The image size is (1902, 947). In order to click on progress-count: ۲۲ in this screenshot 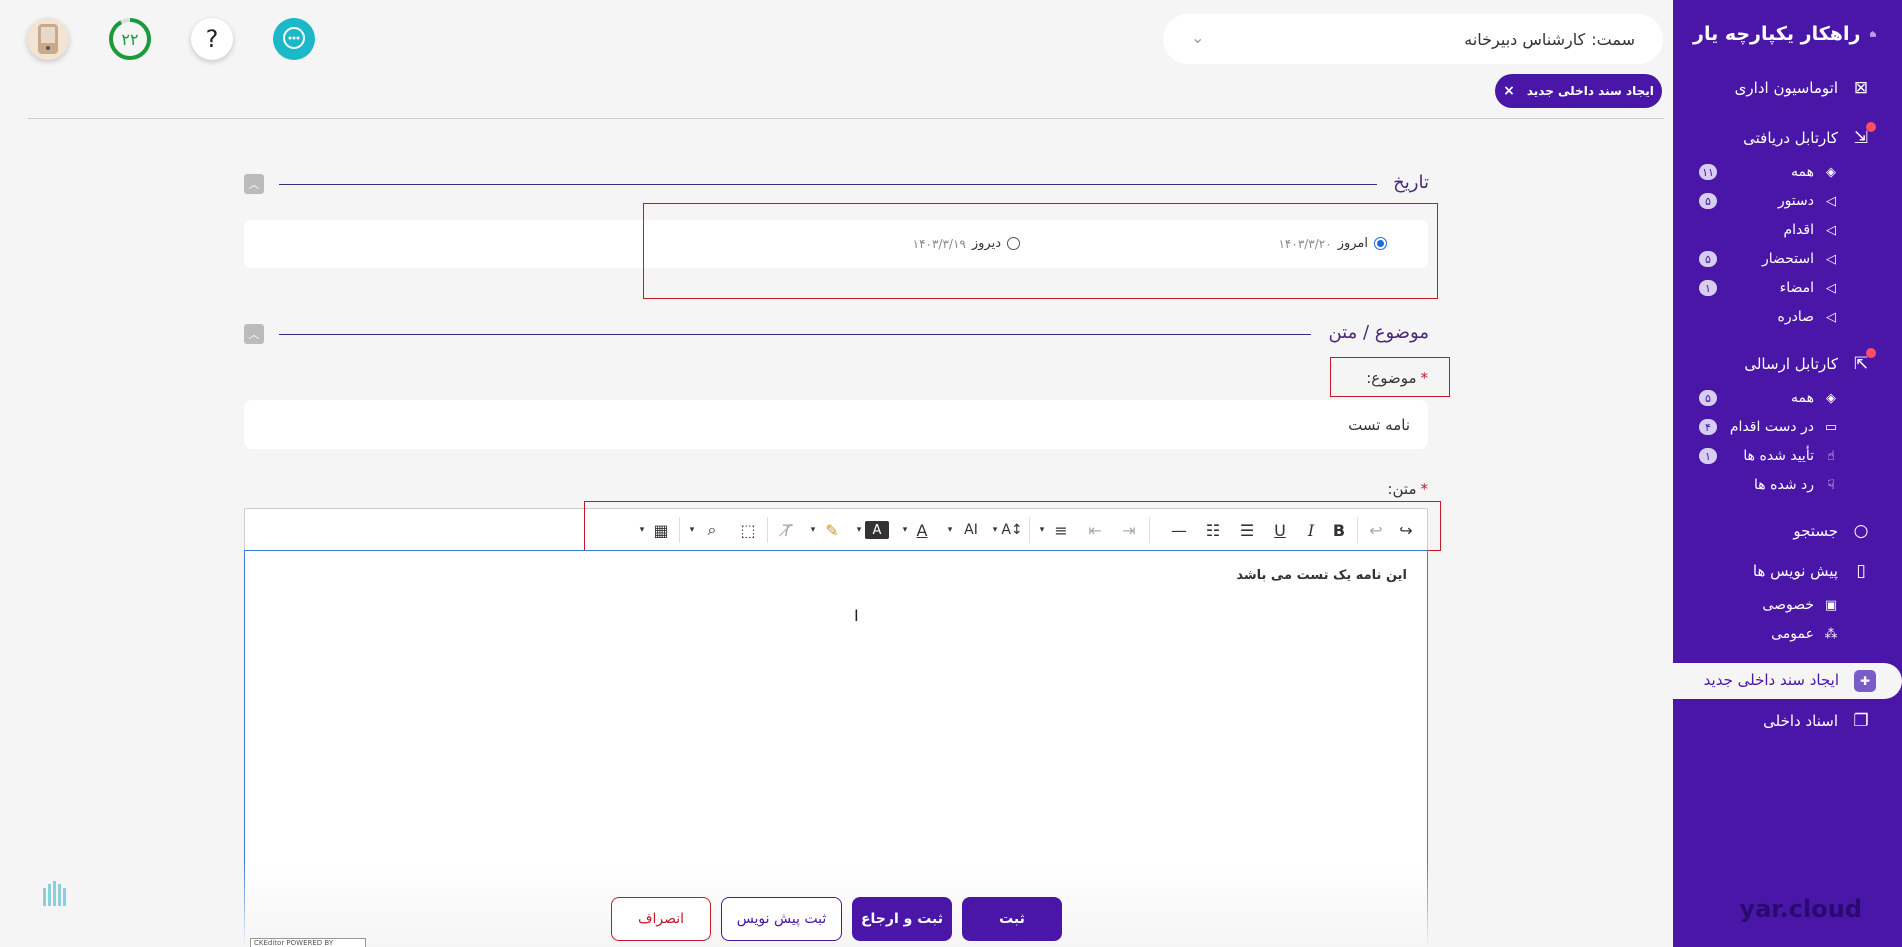, I will do `click(130, 39)`.